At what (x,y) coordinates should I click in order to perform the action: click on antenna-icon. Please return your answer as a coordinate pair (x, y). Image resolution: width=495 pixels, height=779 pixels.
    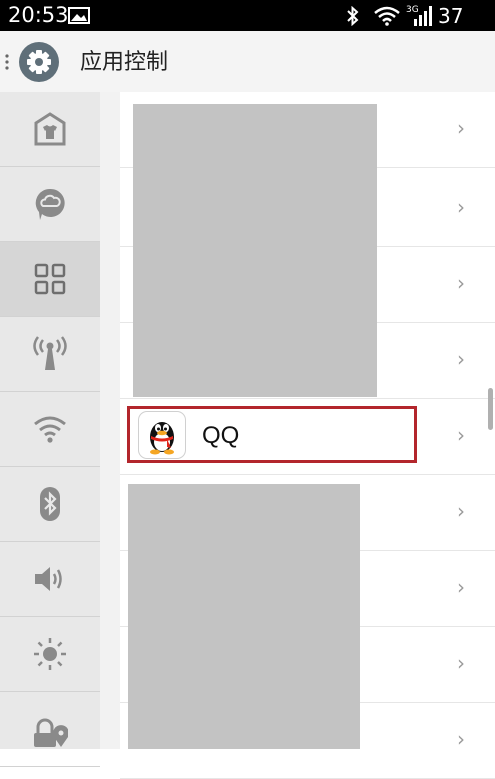
    Looking at the image, I should click on (50, 353).